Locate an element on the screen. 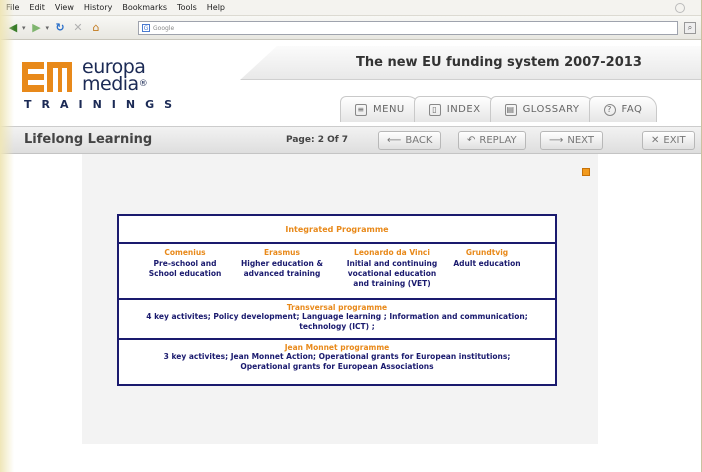 Image resolution: width=702 pixels, height=472 pixels. programme-grundtvig: Grundtvig Adult education is located at coordinates (487, 258).